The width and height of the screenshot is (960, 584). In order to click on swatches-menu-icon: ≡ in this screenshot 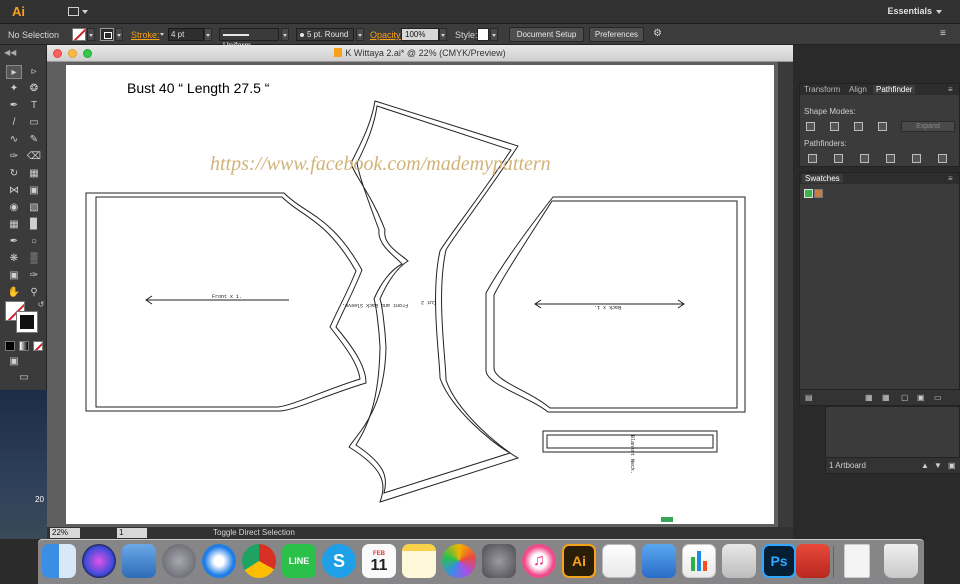, I will do `click(950, 178)`.